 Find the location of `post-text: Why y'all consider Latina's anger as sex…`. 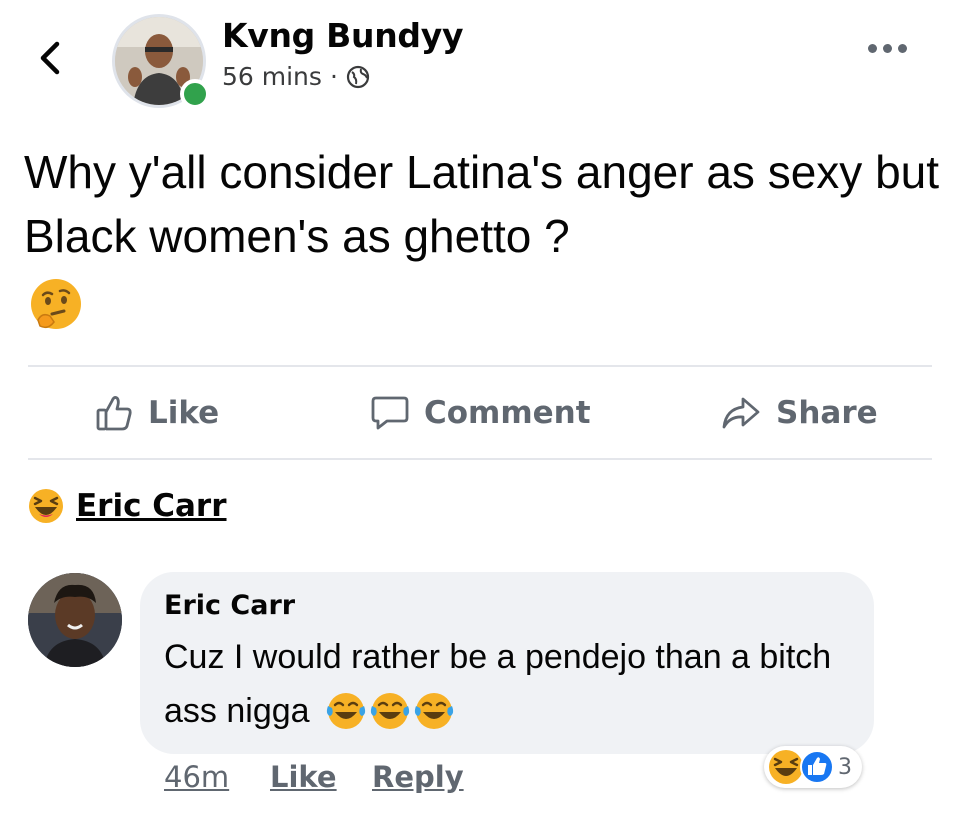

post-text: Why y'all consider Latina's anger as sex… is located at coordinates (482, 204).